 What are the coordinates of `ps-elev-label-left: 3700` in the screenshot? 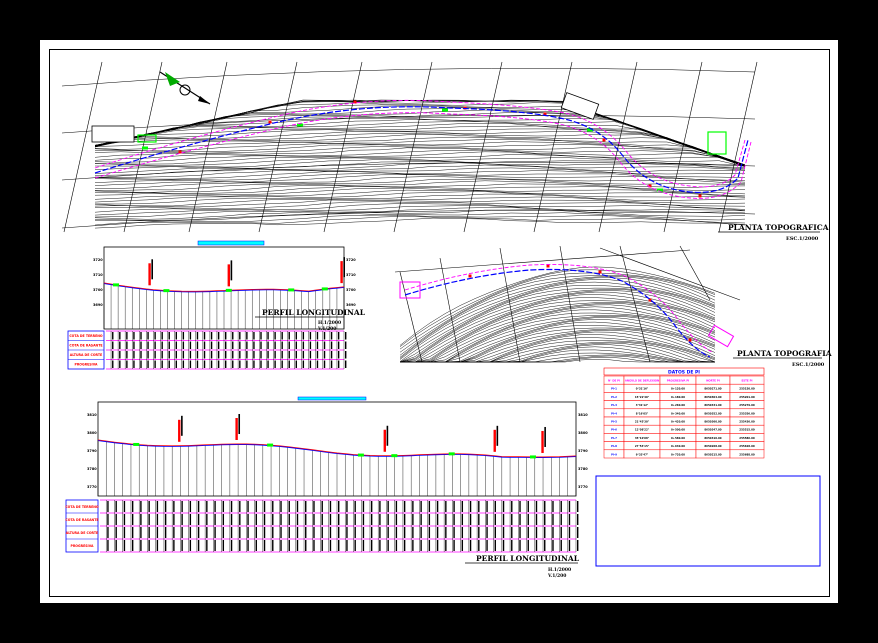 It's located at (98, 290).